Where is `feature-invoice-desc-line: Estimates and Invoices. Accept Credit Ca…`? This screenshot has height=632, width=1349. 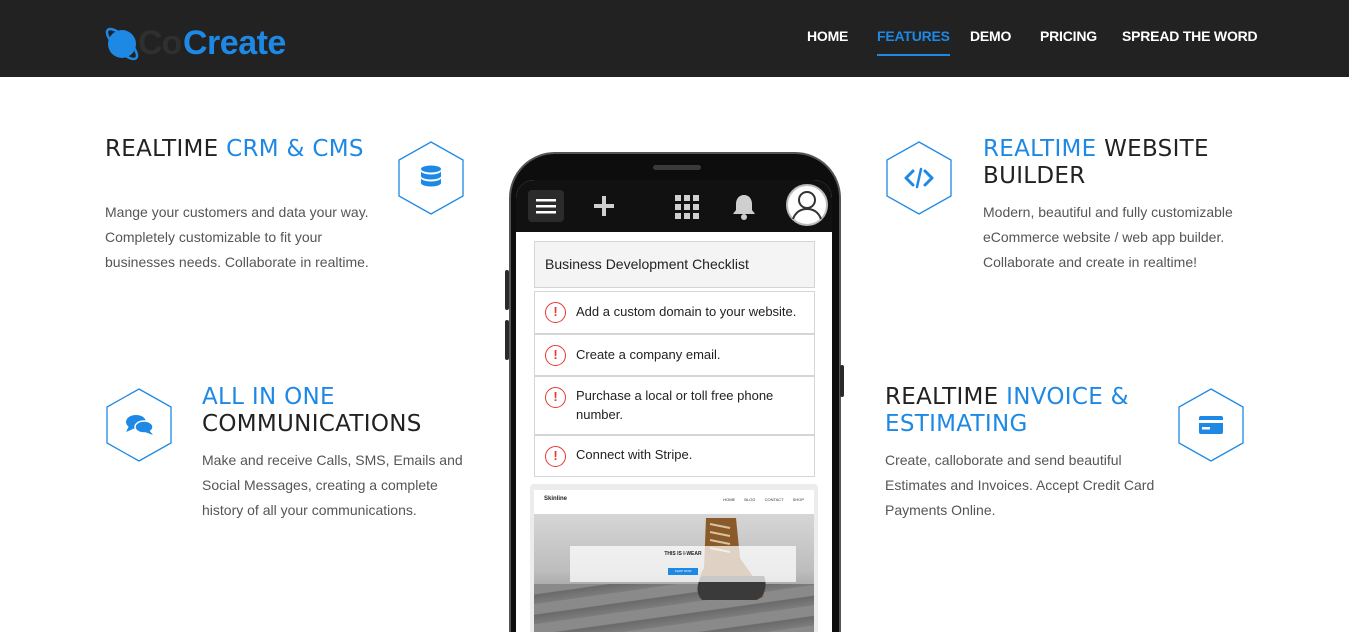
feature-invoice-desc-line: Estimates and Invoices. Accept Credit Ca… is located at coordinates (1020, 485).